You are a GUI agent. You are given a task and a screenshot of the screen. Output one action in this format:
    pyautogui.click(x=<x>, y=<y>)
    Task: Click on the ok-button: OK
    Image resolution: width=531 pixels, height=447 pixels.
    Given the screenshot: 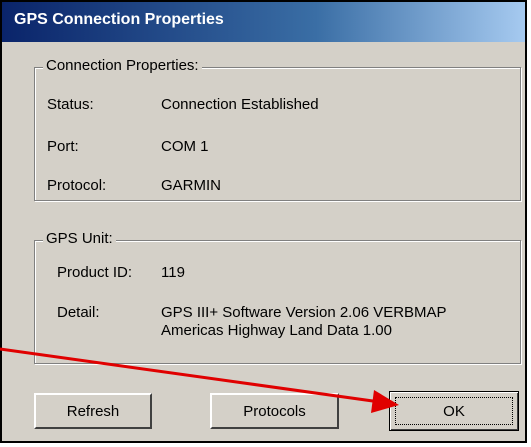 What is the action you would take?
    pyautogui.click(x=454, y=411)
    